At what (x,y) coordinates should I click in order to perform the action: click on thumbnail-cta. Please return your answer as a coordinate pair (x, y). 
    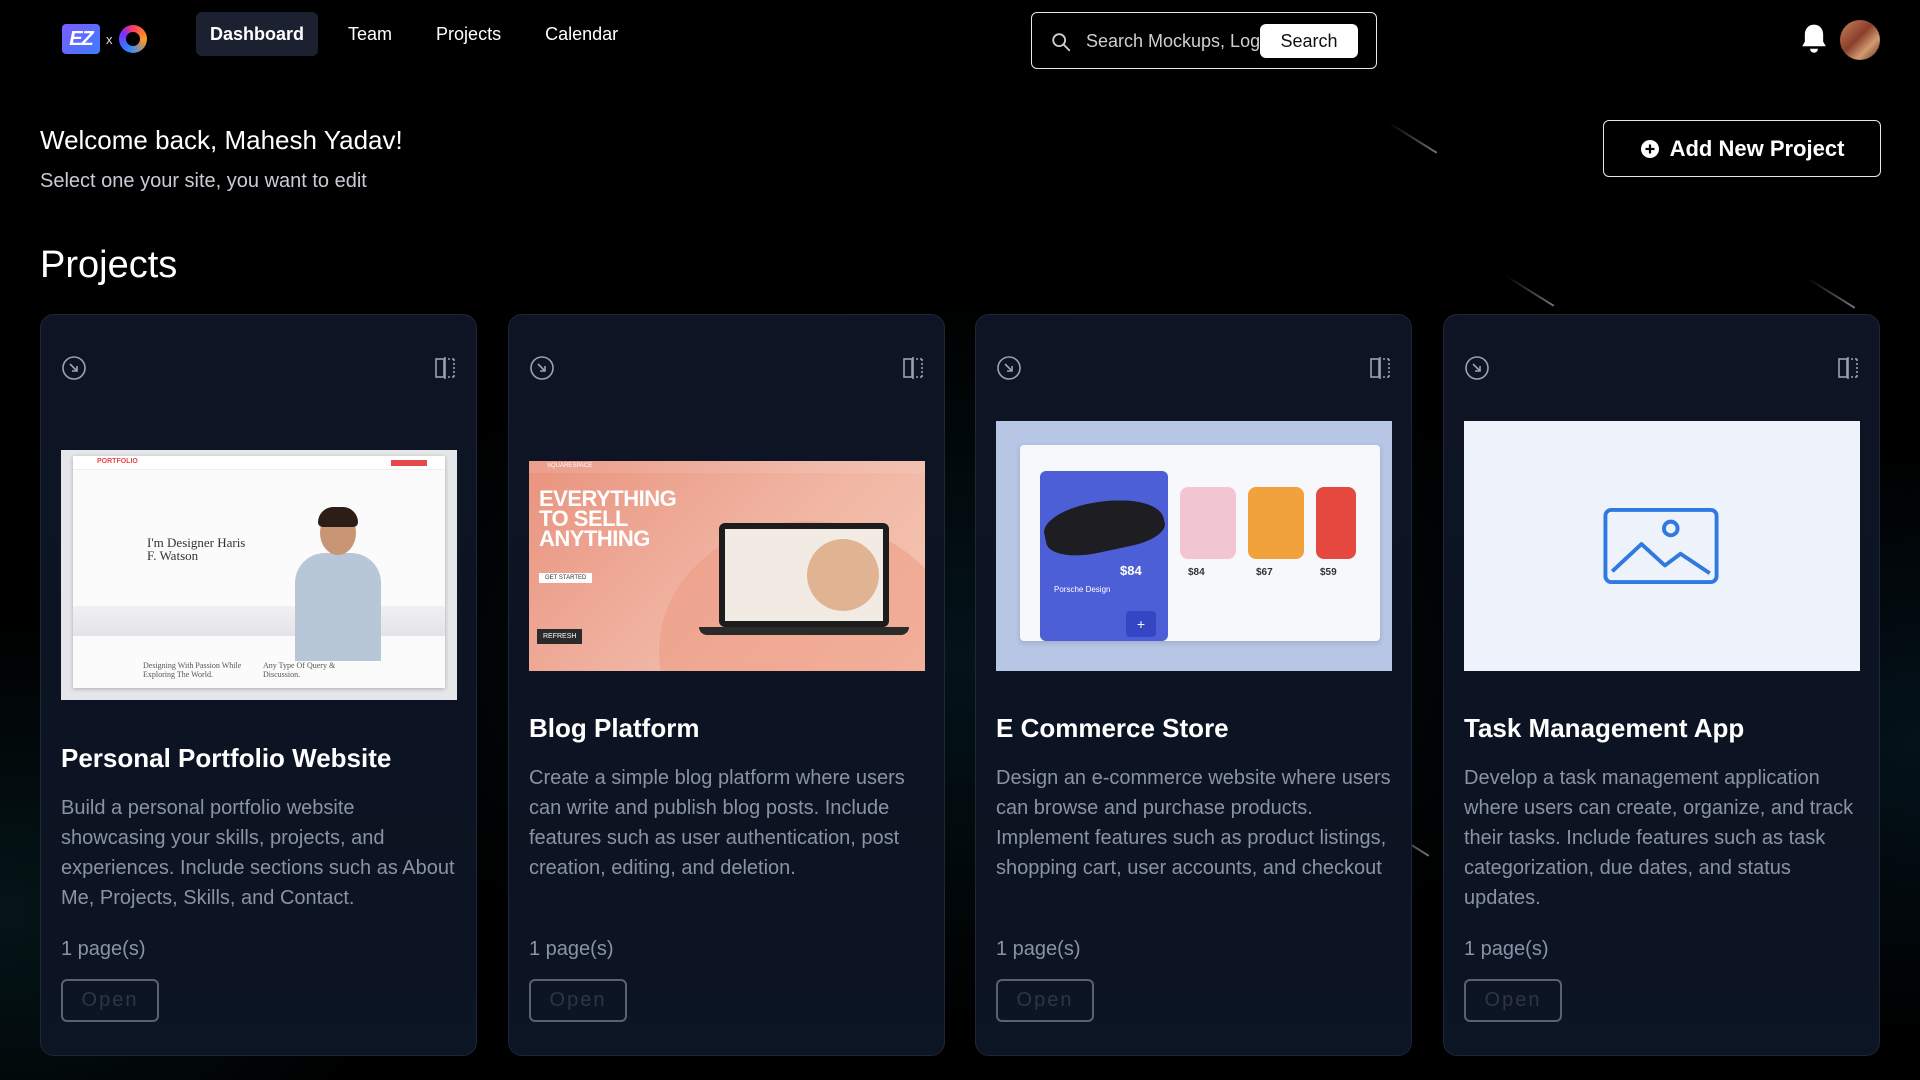
    Looking at the image, I should click on (409, 463).